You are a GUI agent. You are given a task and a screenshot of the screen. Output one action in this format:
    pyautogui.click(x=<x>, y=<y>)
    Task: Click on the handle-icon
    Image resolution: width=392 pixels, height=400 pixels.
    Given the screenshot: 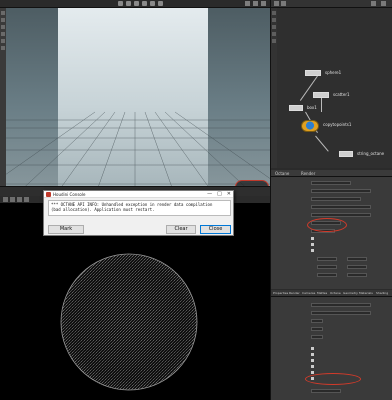 What is the action you would take?
    pyautogui.click(x=160, y=3)
    